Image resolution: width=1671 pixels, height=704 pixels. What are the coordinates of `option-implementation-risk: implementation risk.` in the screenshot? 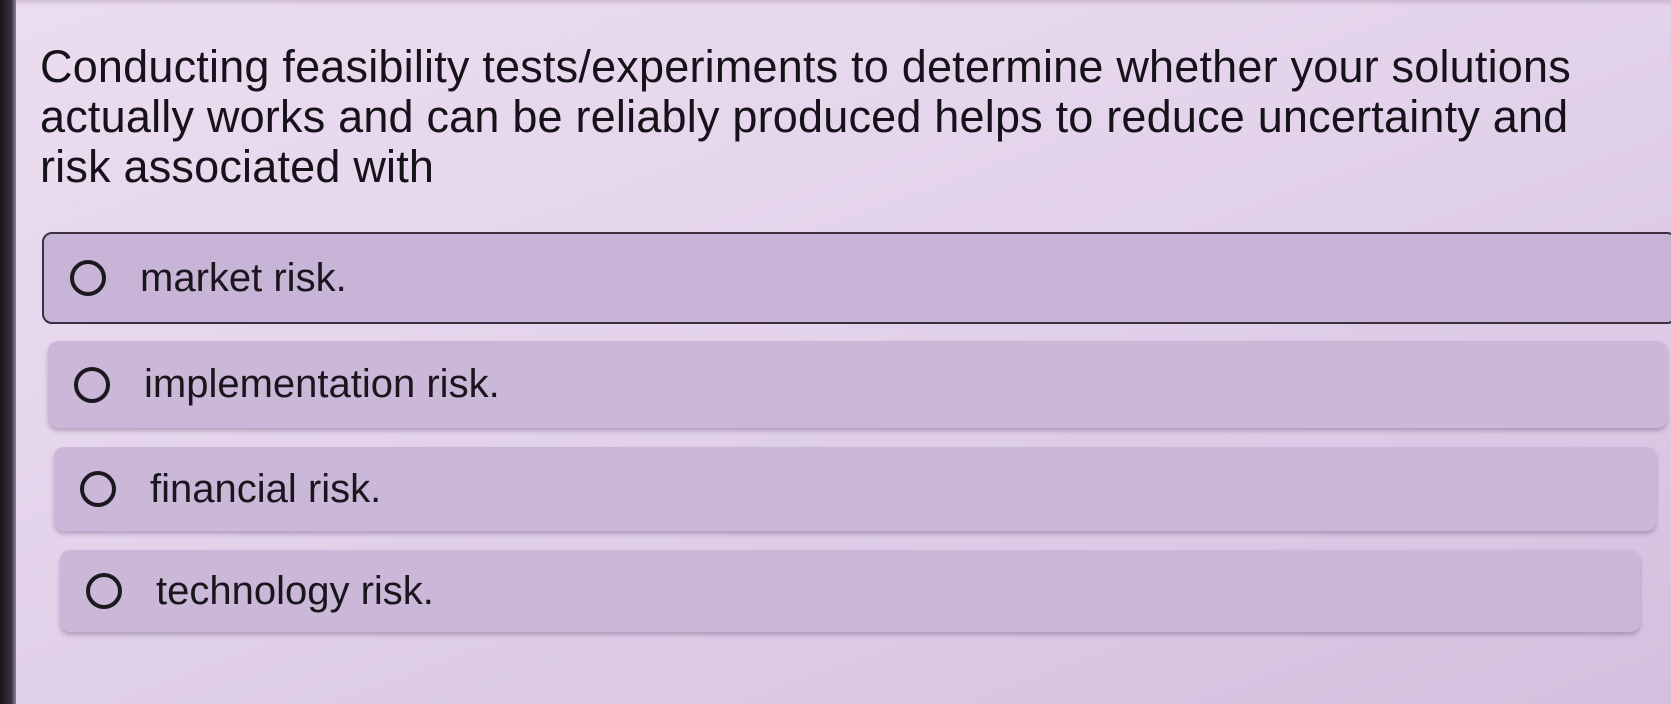 It's located at (857, 384).